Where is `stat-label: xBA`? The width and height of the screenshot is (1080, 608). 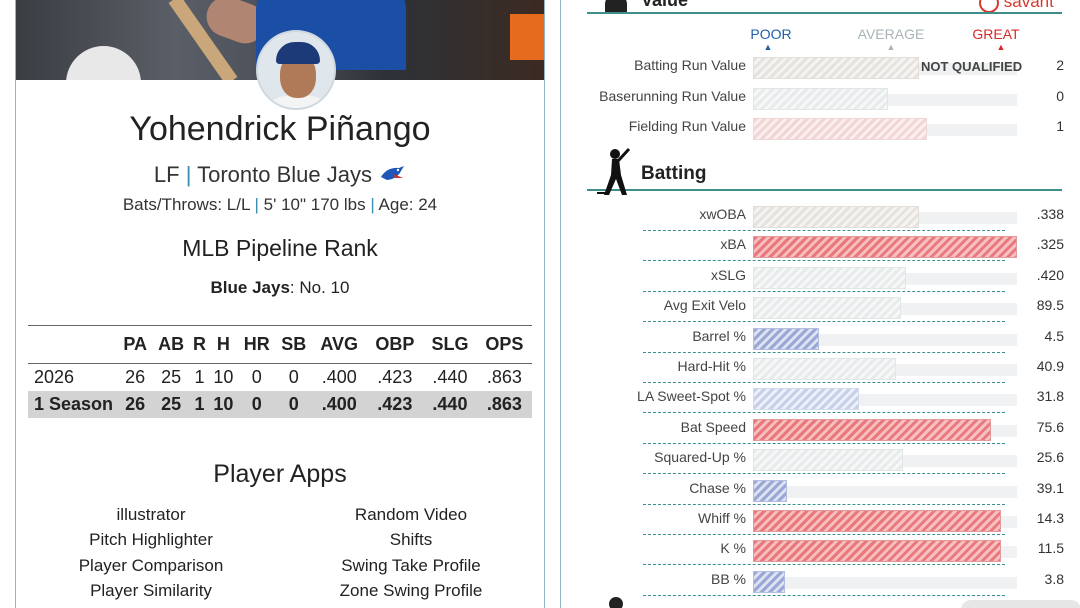 stat-label: xBA is located at coordinates (733, 244).